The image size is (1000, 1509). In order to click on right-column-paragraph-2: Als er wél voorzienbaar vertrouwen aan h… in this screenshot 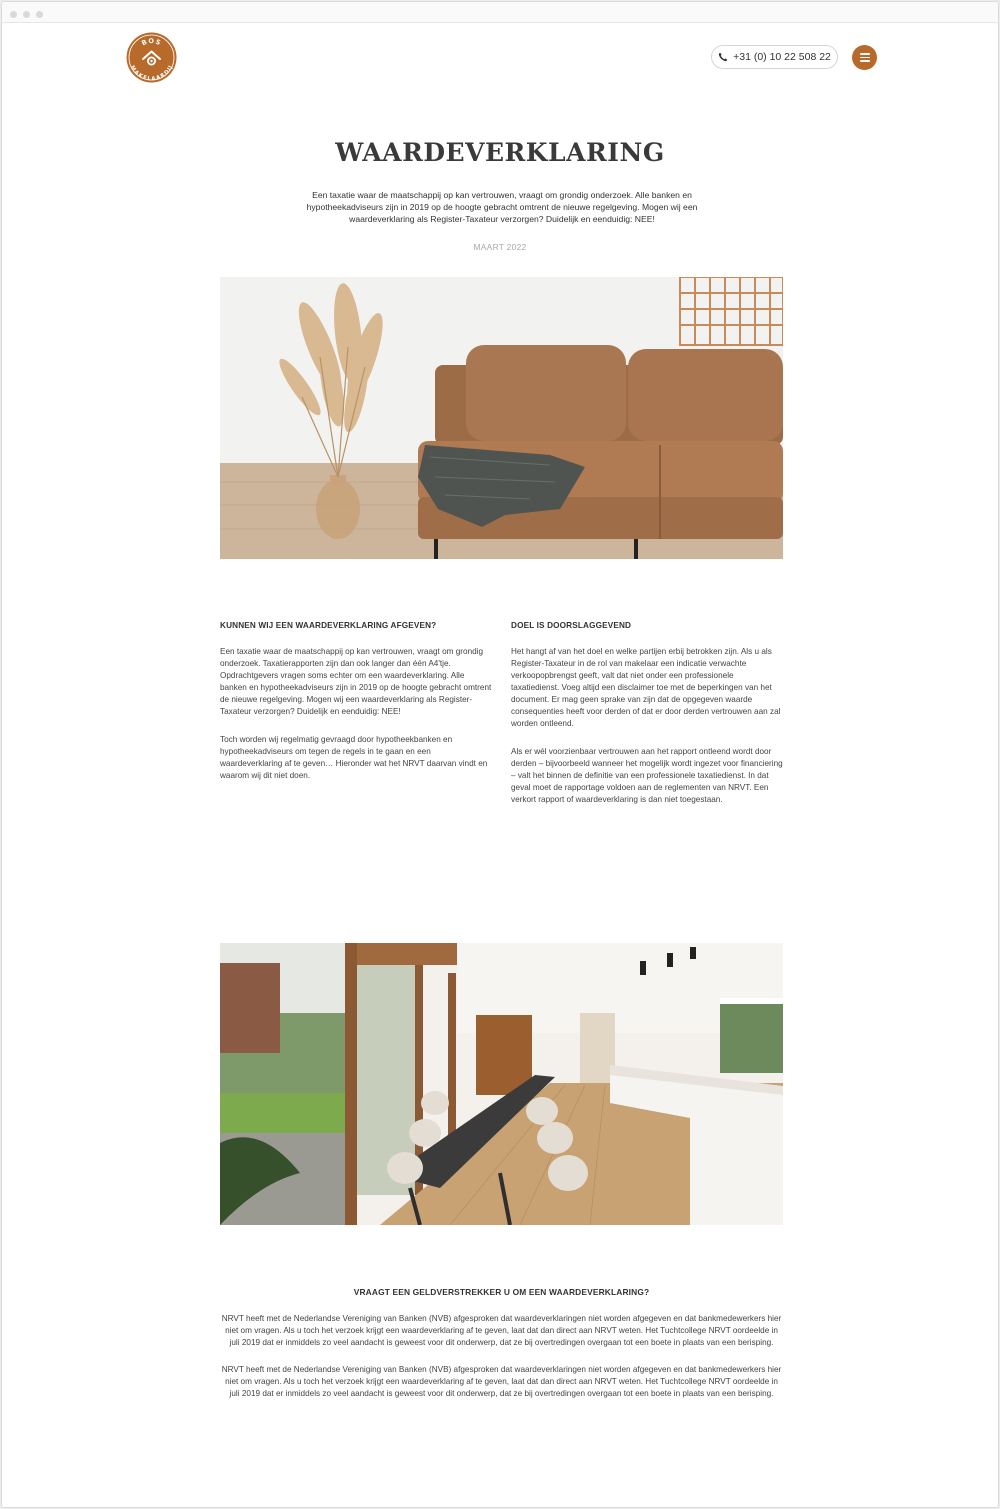, I will do `click(647, 775)`.